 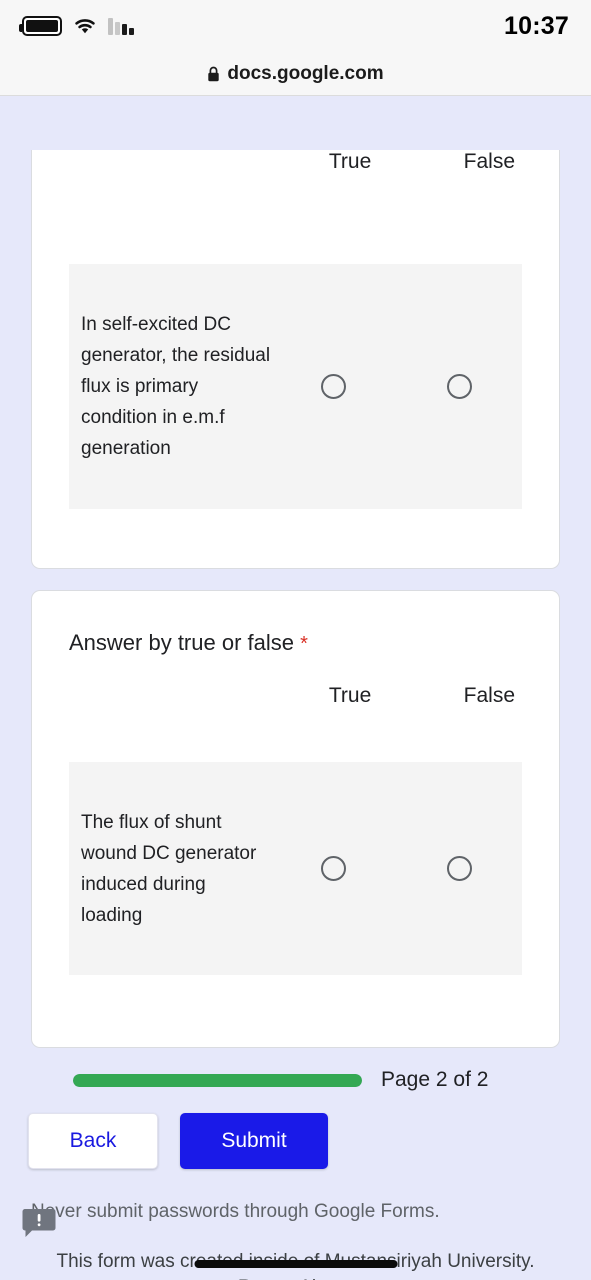 I want to click on required-asterisk-2: *, so click(x=304, y=644).